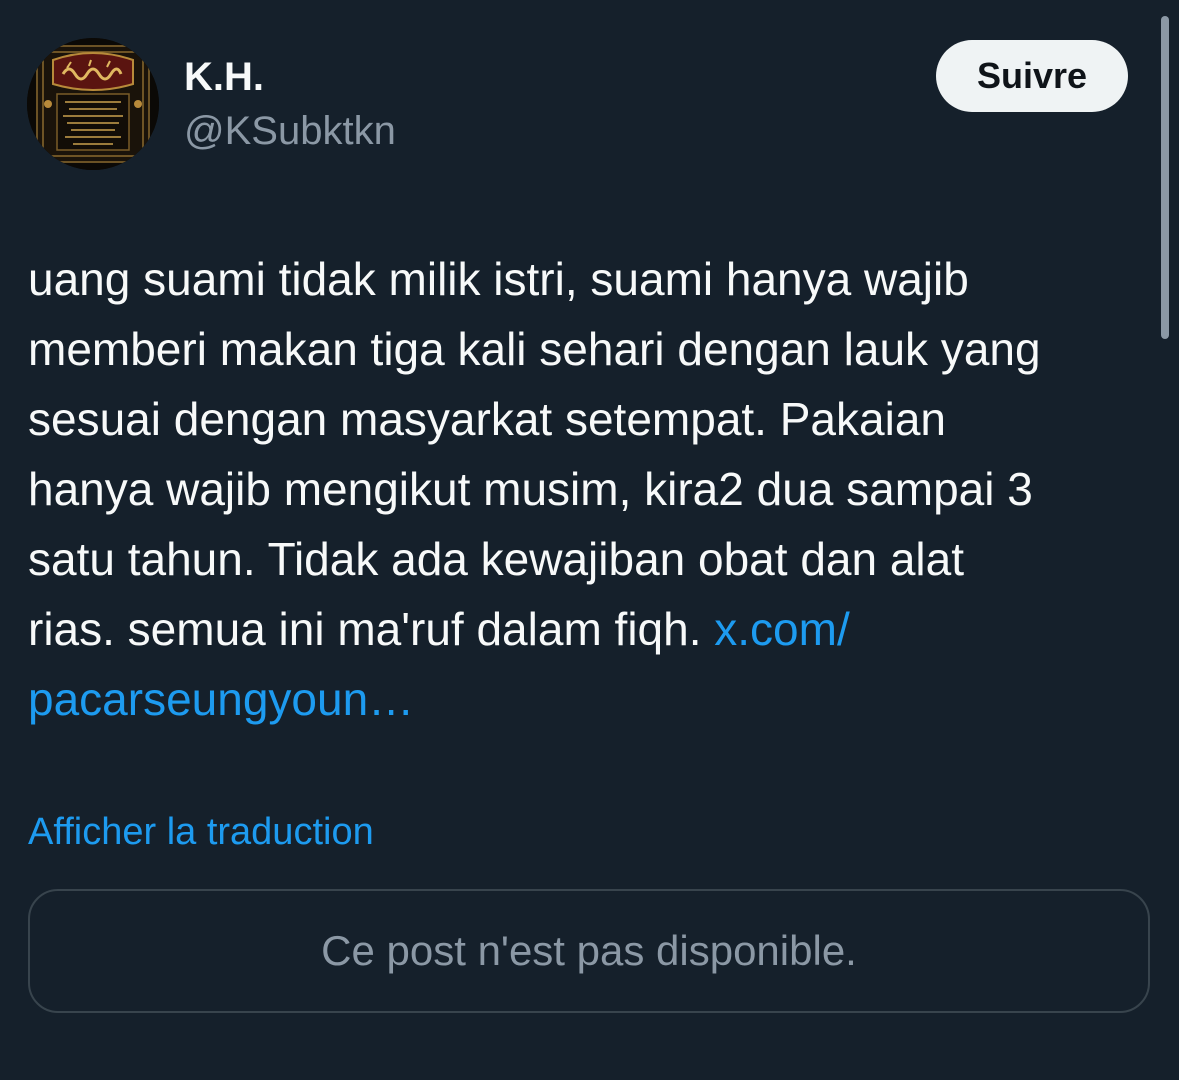 This screenshot has width=1179, height=1080. I want to click on calligraphy-book-cover-icon, so click(93, 104).